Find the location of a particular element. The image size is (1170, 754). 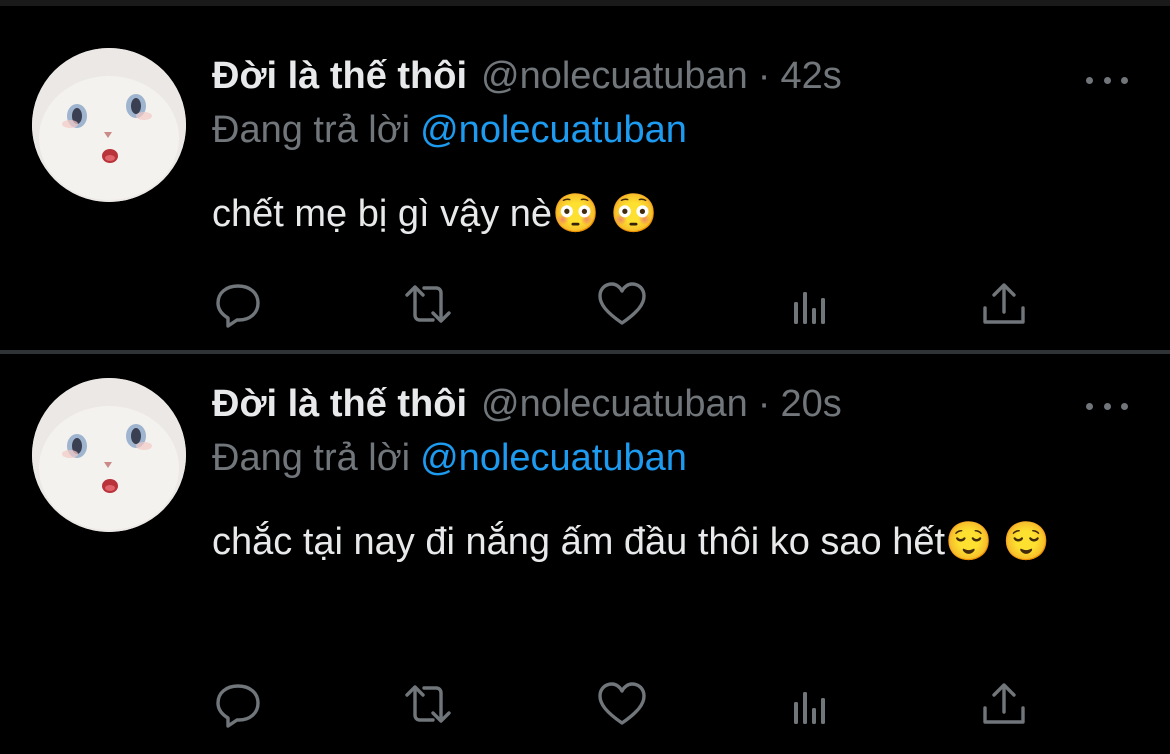

timestamp: 42s is located at coordinates (810, 76).